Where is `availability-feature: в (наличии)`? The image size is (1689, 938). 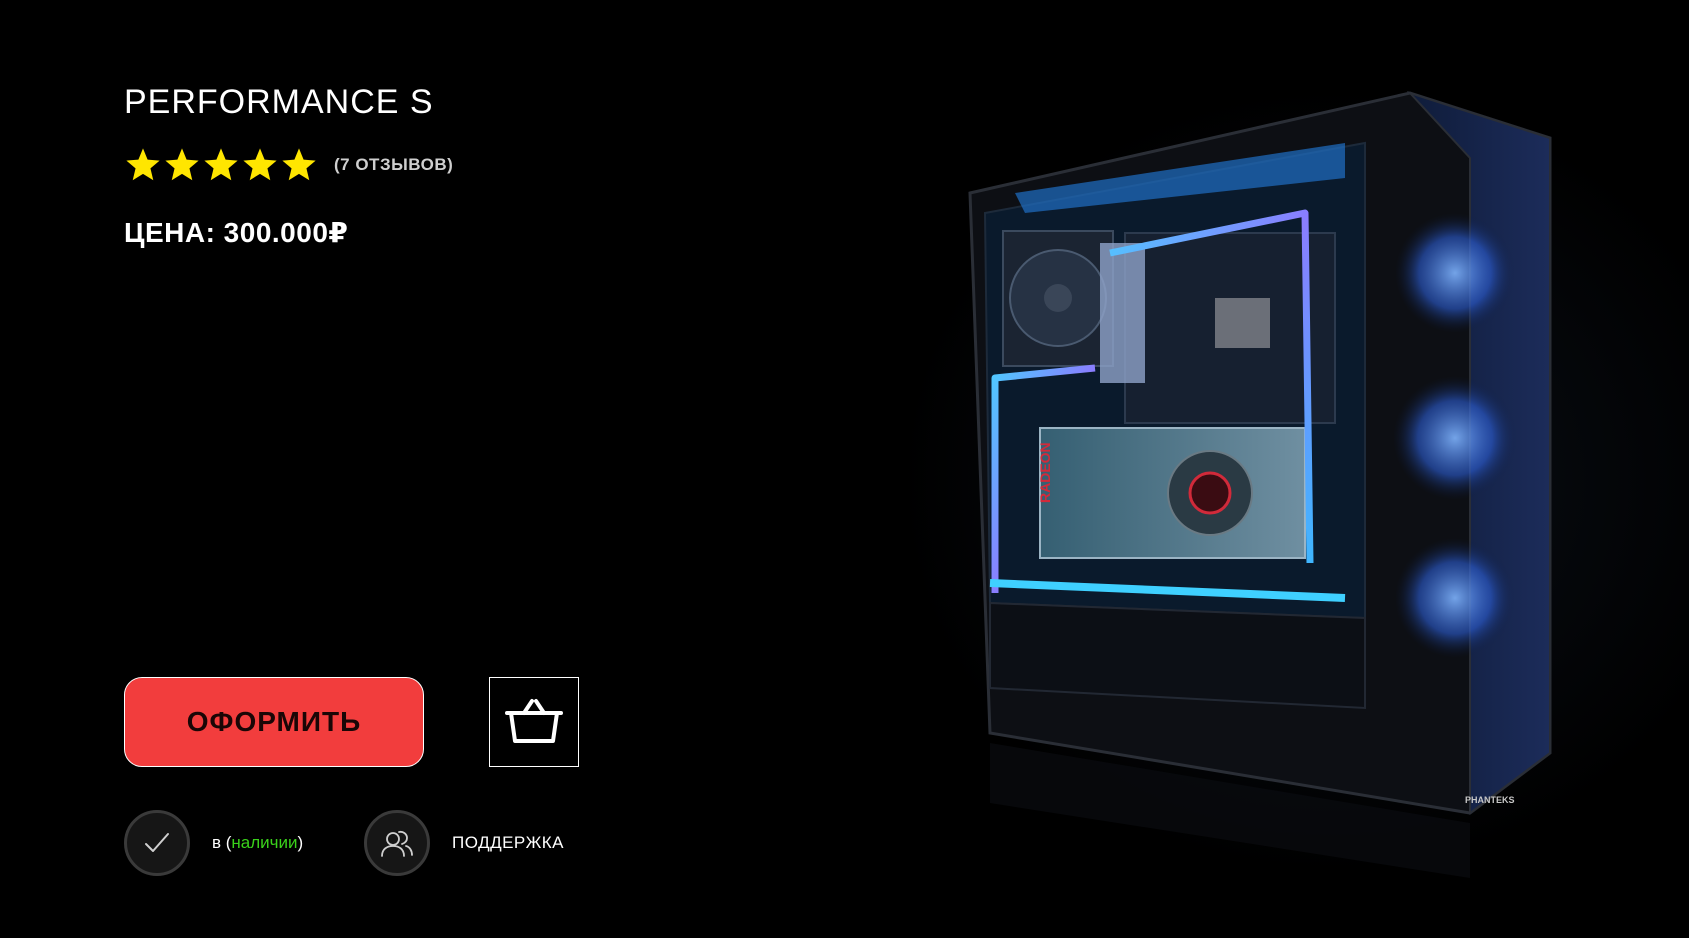
availability-feature: в (наличии) is located at coordinates (213, 843).